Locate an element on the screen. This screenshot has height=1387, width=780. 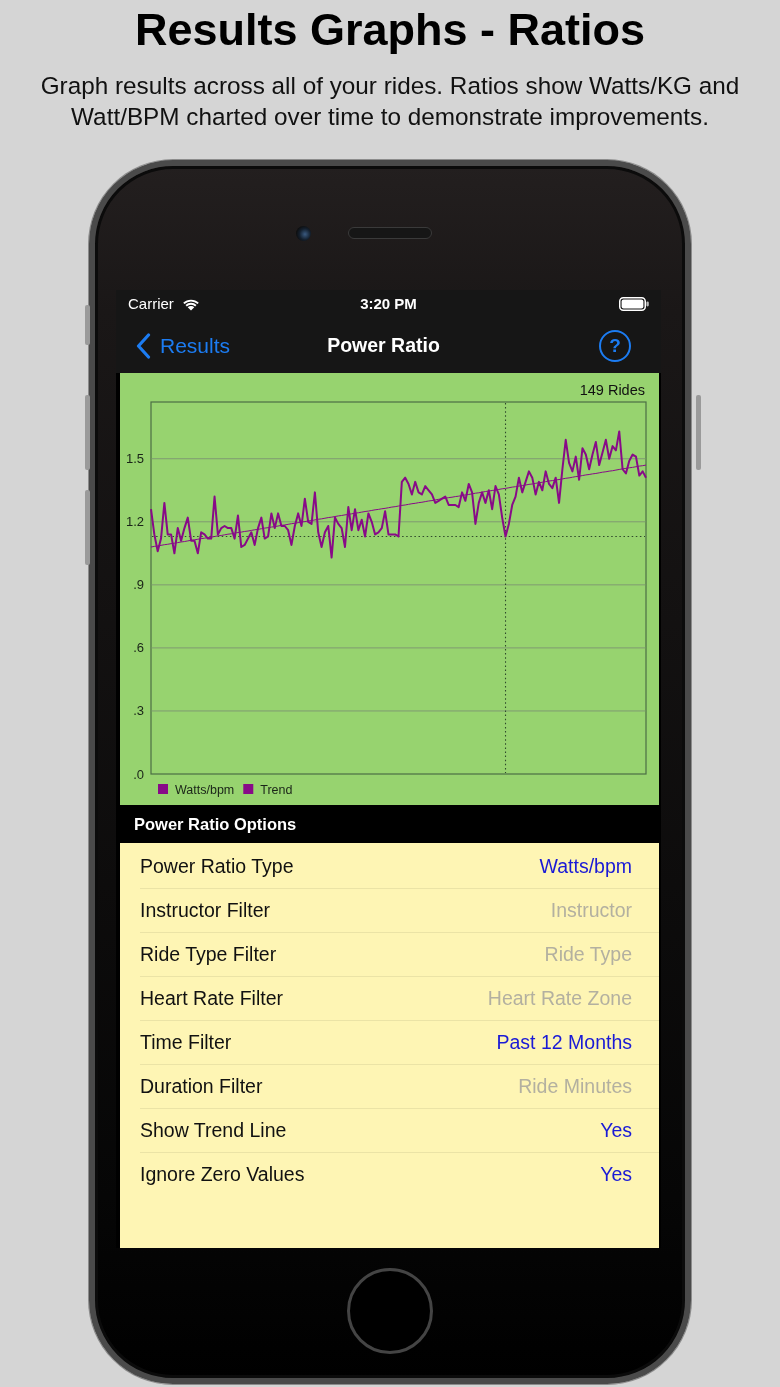
option-label: Ride Type Filter is located at coordinates (208, 954).